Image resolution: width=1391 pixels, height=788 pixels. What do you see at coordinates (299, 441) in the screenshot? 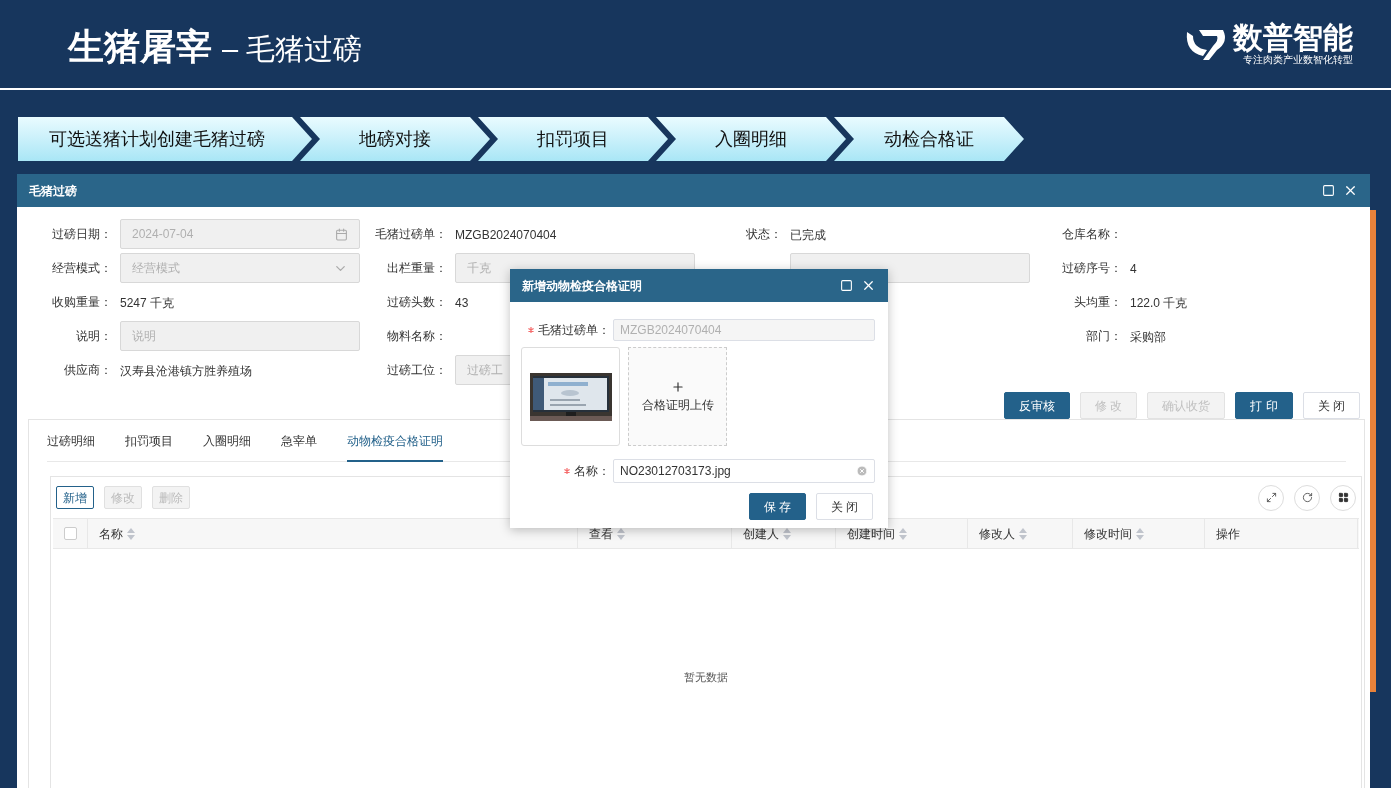
I see `tab: 急宰单` at bounding box center [299, 441].